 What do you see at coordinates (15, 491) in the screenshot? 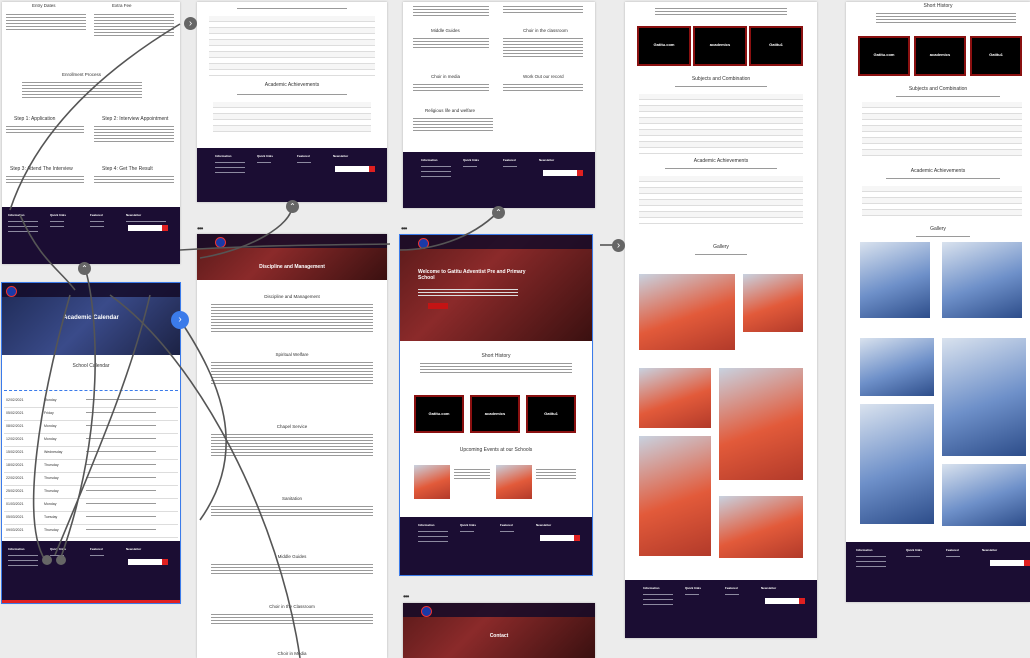
I see `calendar-date: 25/02/2021` at bounding box center [15, 491].